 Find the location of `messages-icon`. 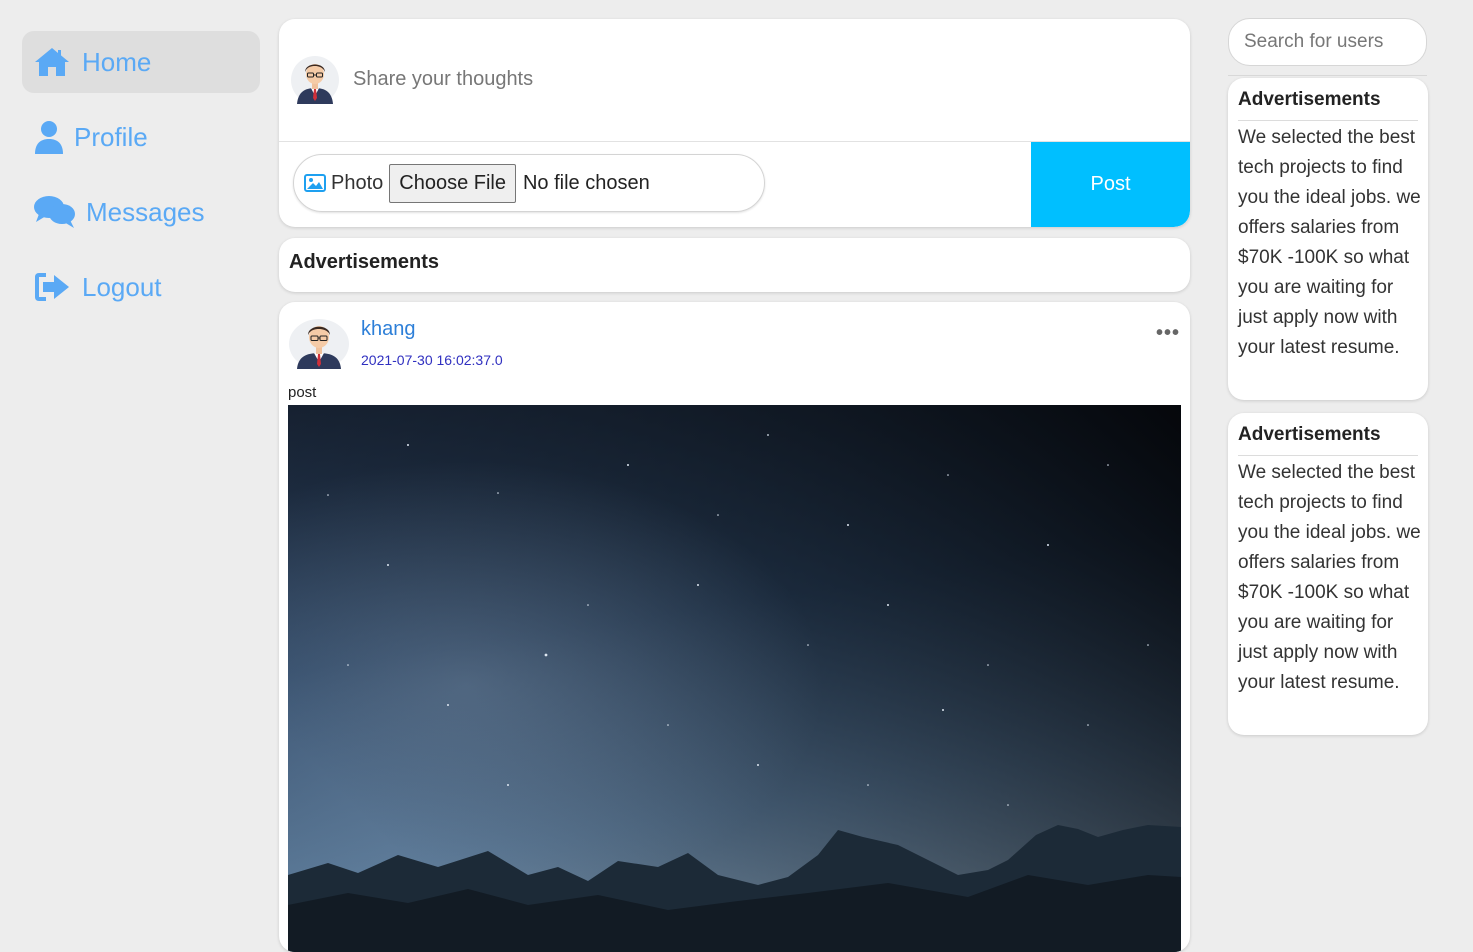

messages-icon is located at coordinates (56, 212).